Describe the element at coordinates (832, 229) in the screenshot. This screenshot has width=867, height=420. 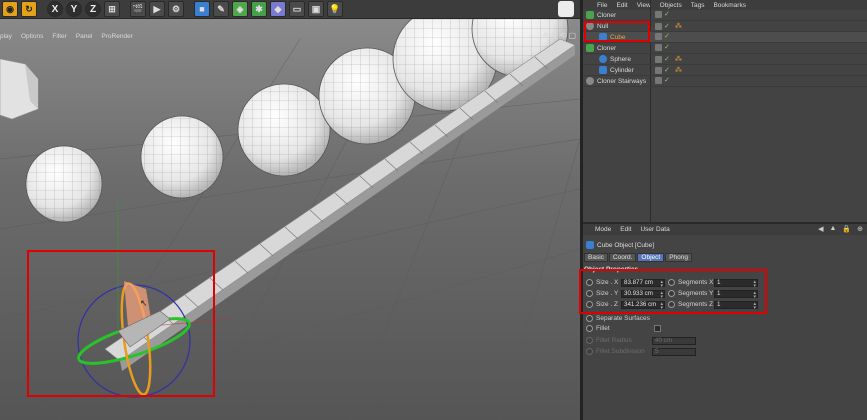
I see `up-arrow-icon: ▲` at that location.